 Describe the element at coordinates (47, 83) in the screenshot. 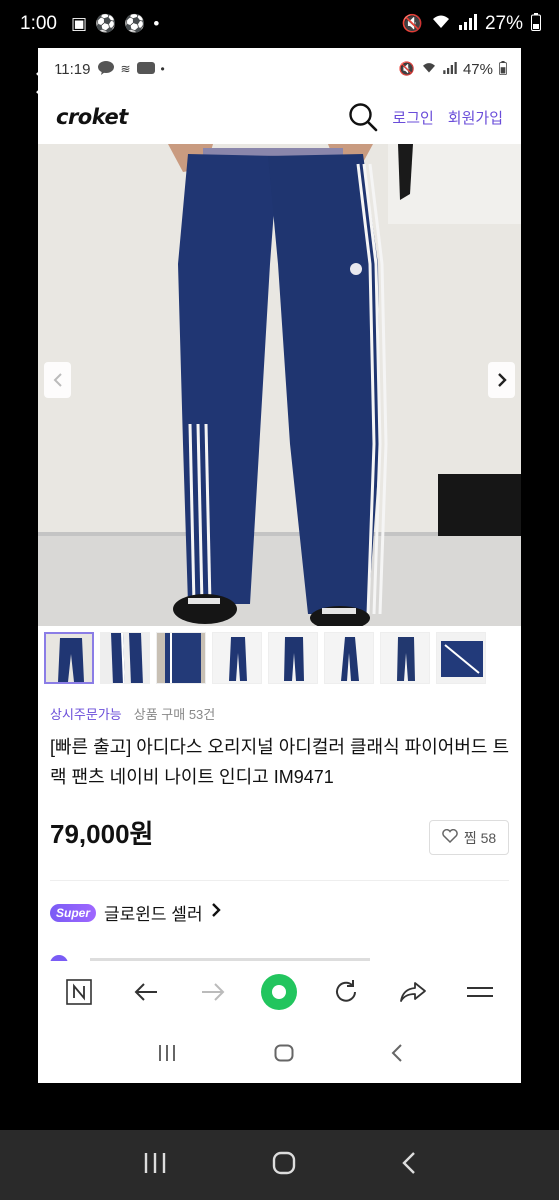

I see `close-icon` at that location.